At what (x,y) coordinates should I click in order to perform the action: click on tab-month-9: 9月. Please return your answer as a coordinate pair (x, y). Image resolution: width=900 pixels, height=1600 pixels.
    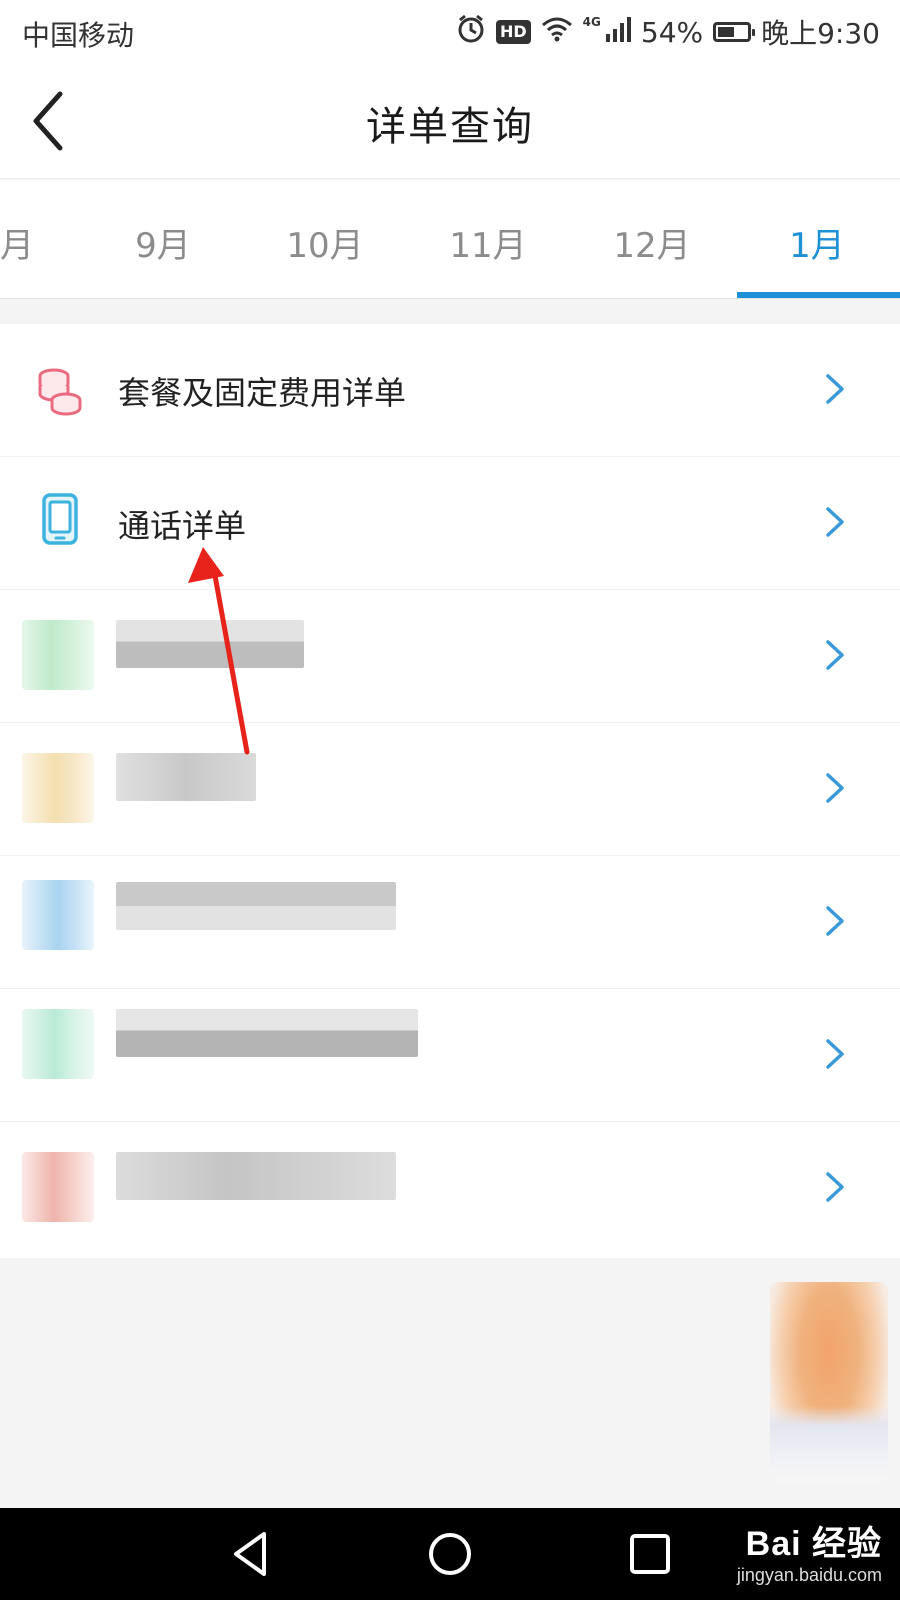
    Looking at the image, I should click on (163, 242).